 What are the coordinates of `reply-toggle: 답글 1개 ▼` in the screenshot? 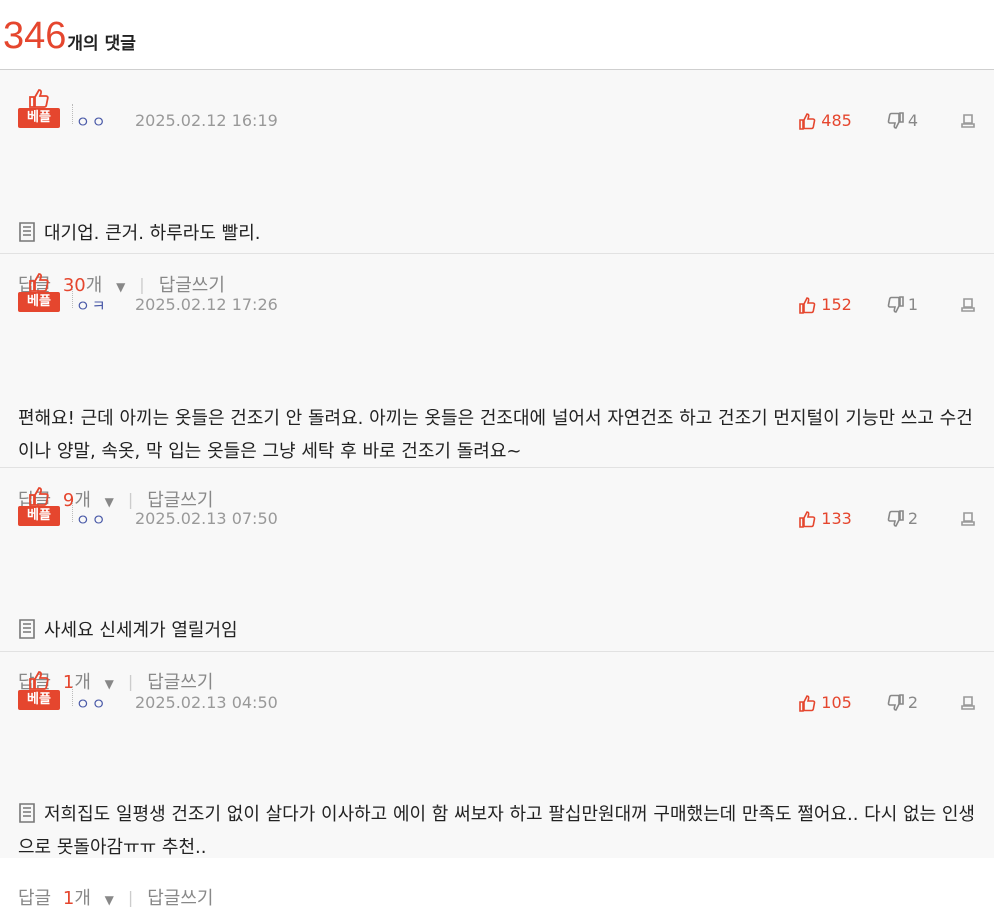 It's located at (66, 897).